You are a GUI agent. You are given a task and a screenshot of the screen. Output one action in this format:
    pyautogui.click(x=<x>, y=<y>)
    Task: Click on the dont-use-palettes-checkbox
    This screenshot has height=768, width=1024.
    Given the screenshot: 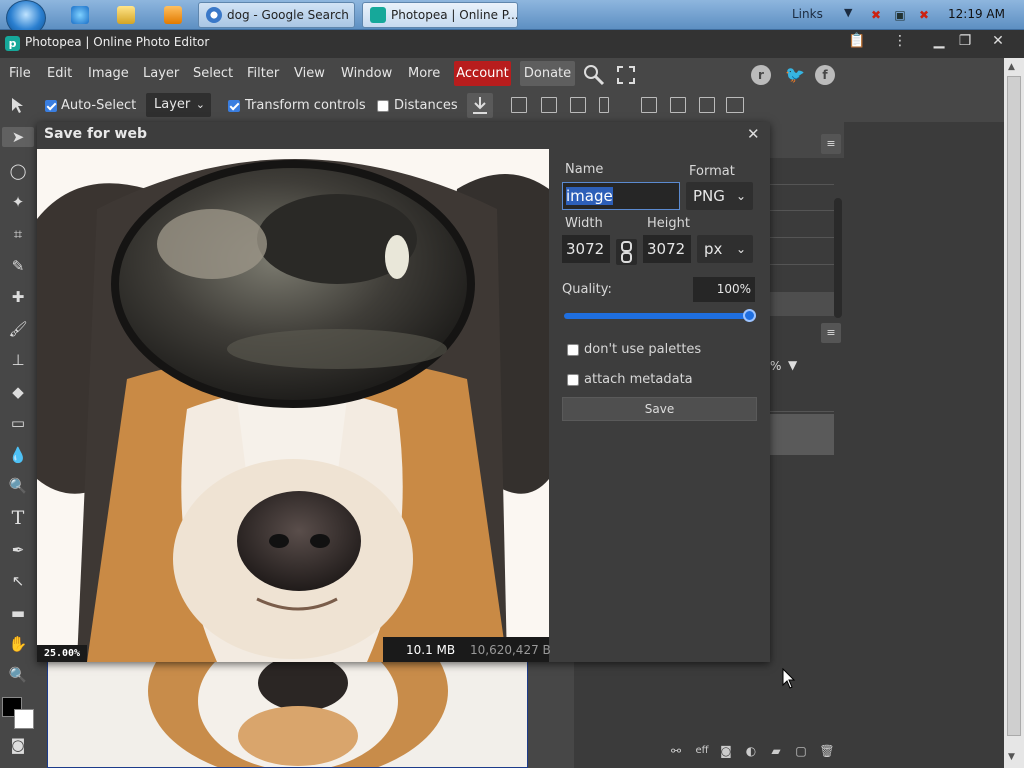 What is the action you would take?
    pyautogui.click(x=573, y=350)
    